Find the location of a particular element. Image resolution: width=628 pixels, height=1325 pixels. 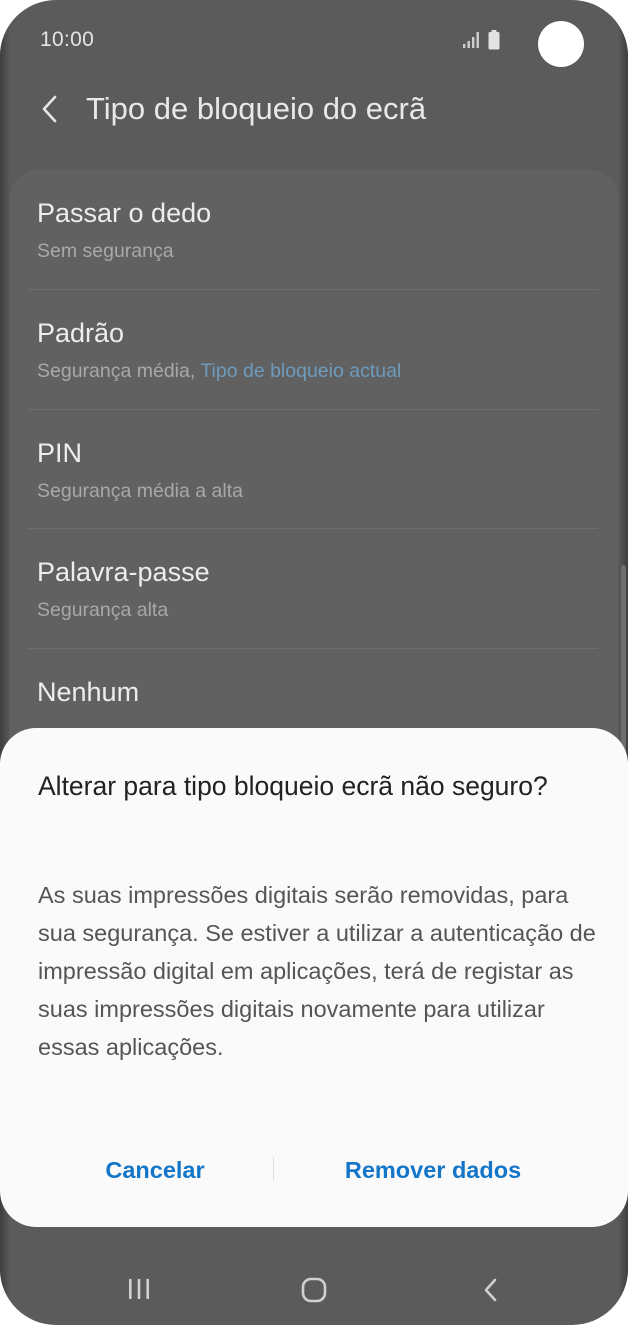

lock-option-subtitle: Segurança média, Tipo de bloqueio actual is located at coordinates (219, 371).